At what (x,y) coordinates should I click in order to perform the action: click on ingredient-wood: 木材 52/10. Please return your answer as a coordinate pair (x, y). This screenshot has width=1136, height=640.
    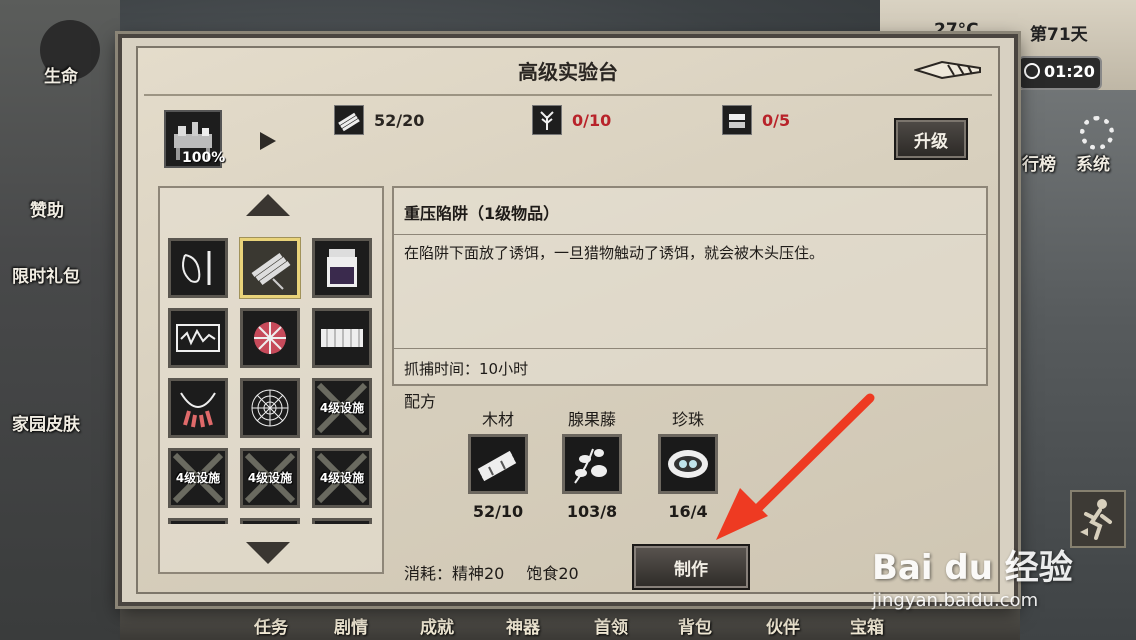
    Looking at the image, I should click on (498, 463).